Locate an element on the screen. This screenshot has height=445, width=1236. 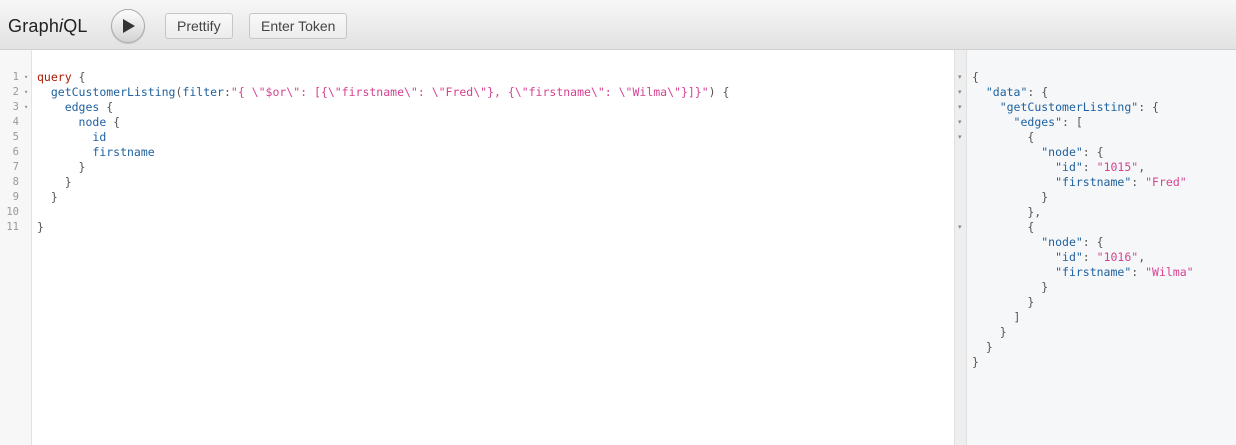
line-number-text: 1 is located at coordinates (15, 77).